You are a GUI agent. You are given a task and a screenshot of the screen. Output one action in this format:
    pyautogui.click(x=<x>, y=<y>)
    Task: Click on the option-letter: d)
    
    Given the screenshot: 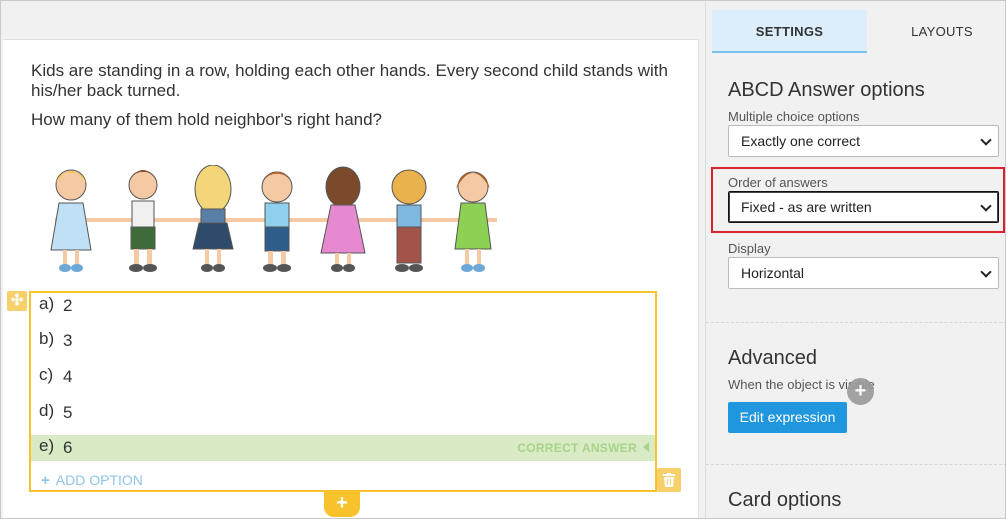 What is the action you would take?
    pyautogui.click(x=47, y=410)
    